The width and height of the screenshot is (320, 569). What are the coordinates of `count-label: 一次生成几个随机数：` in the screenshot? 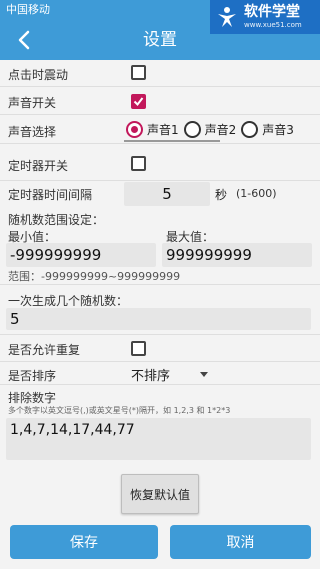 It's located at (68, 301).